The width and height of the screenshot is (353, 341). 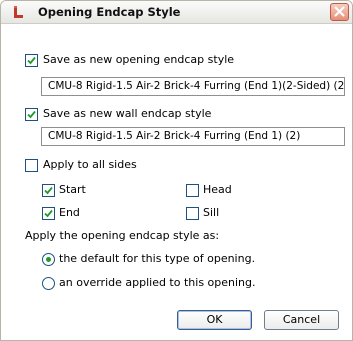 What do you see at coordinates (214, 320) in the screenshot?
I see `ok-button: OK` at bounding box center [214, 320].